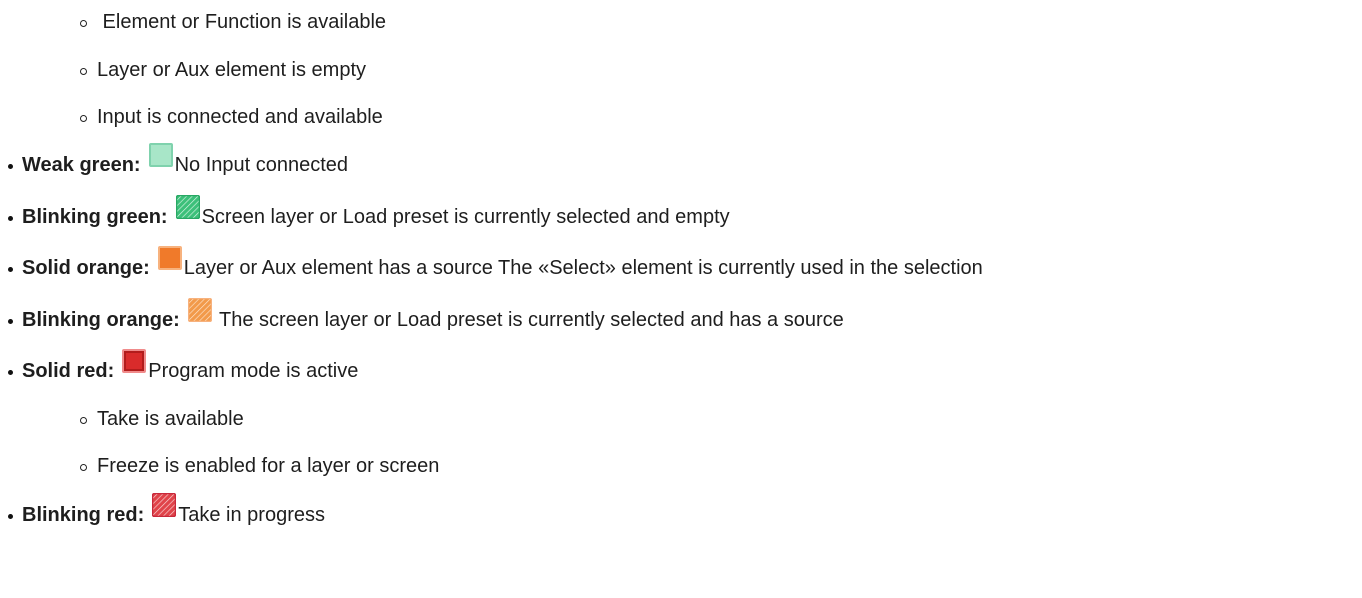 This screenshot has width=1362, height=598. I want to click on status-label: Blinking orange:, so click(101, 319).